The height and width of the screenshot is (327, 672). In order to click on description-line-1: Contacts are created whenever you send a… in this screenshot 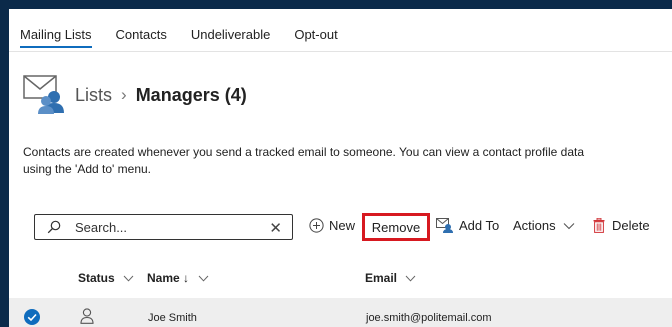, I will do `click(303, 152)`.